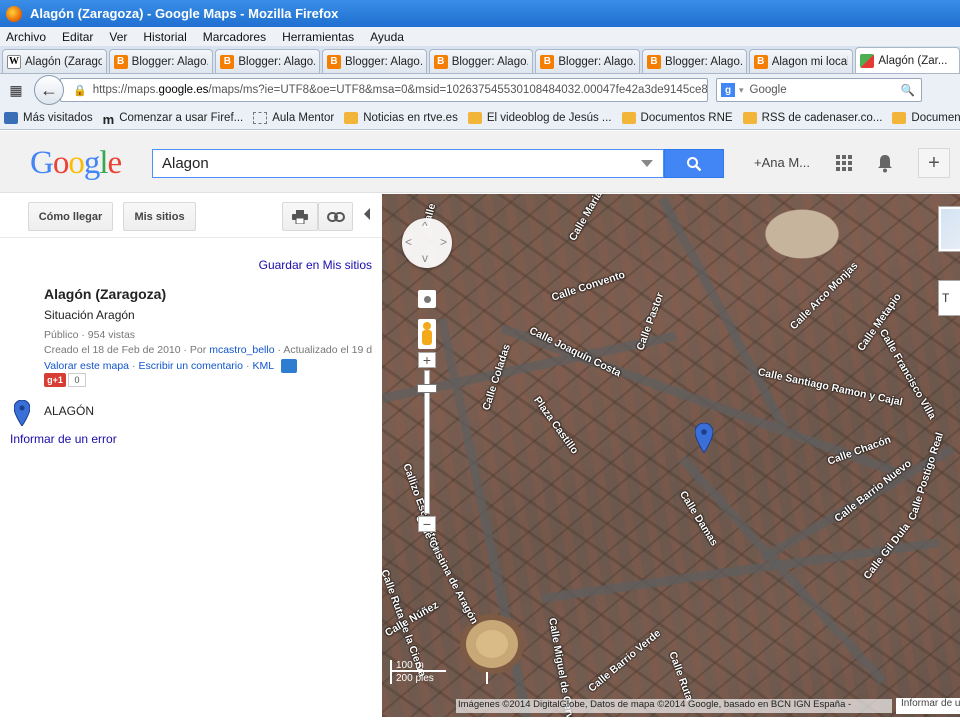  I want to click on zoom-in-button: +, so click(427, 360).